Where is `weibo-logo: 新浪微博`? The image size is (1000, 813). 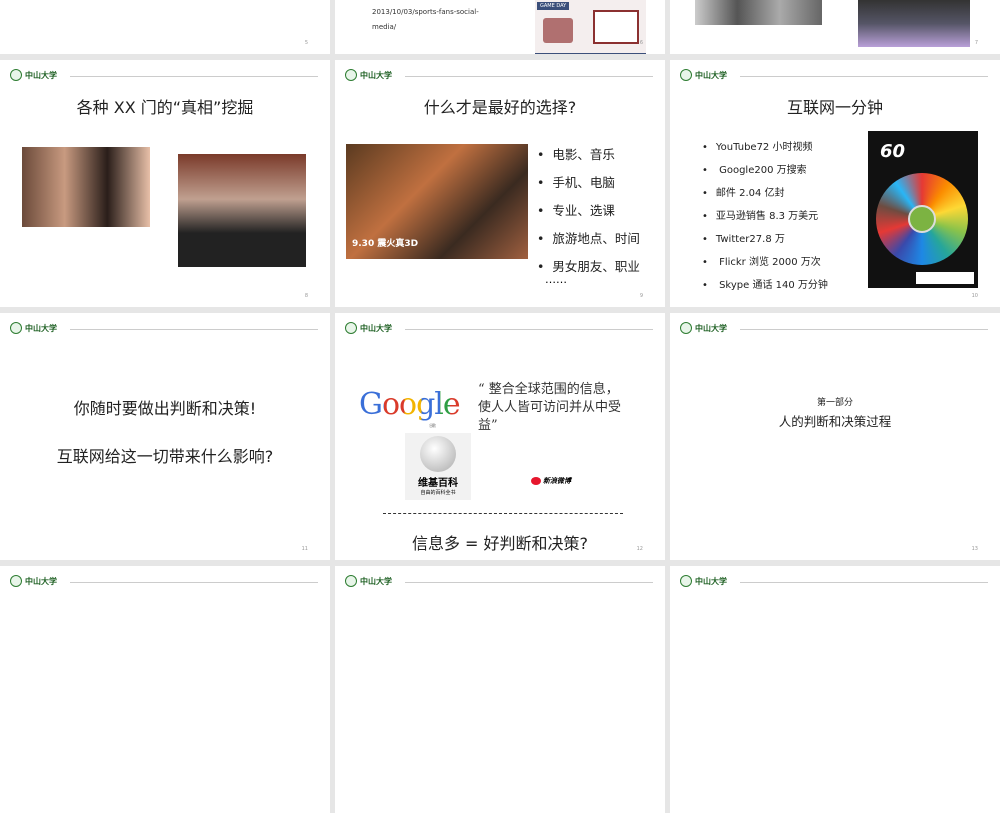 weibo-logo: 新浪微博 is located at coordinates (551, 481).